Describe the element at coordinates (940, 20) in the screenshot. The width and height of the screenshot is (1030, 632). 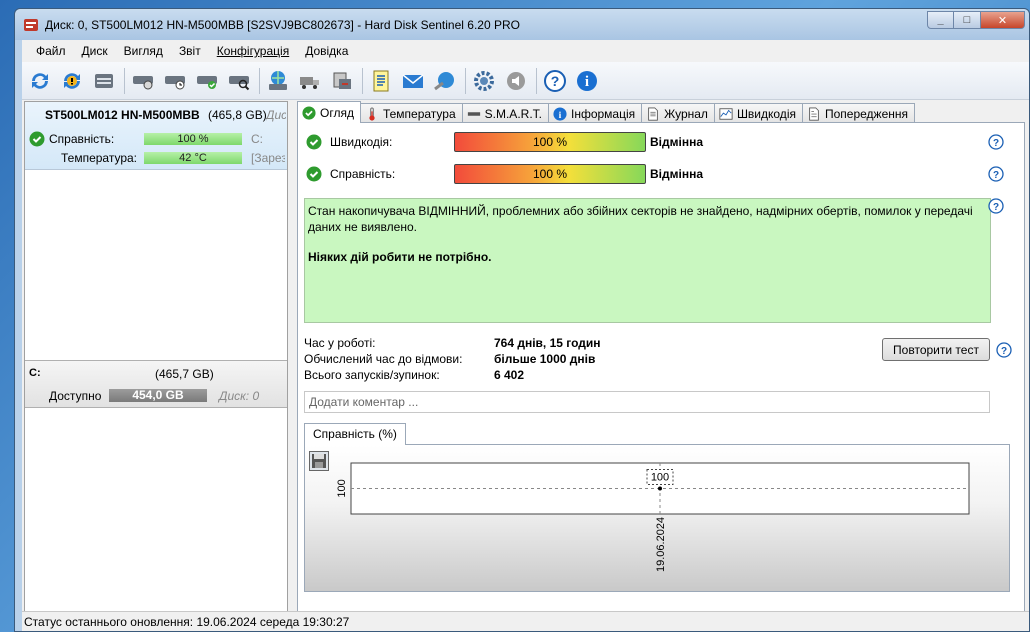
I see `minimize-button: _` at that location.